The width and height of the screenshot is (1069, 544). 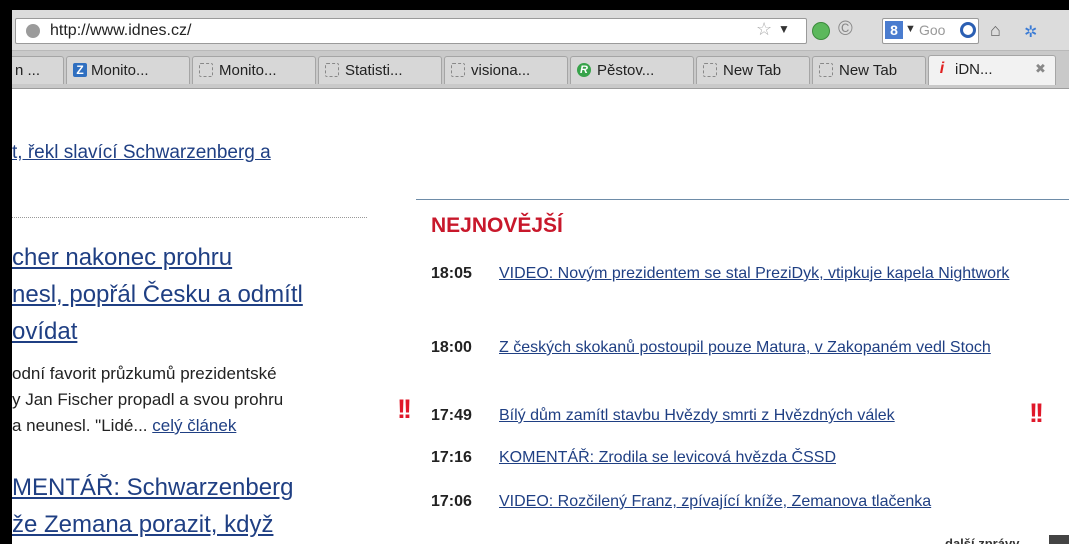 I want to click on url-field: http://www.idnes.cz/ ☆ ▼, so click(x=411, y=31).